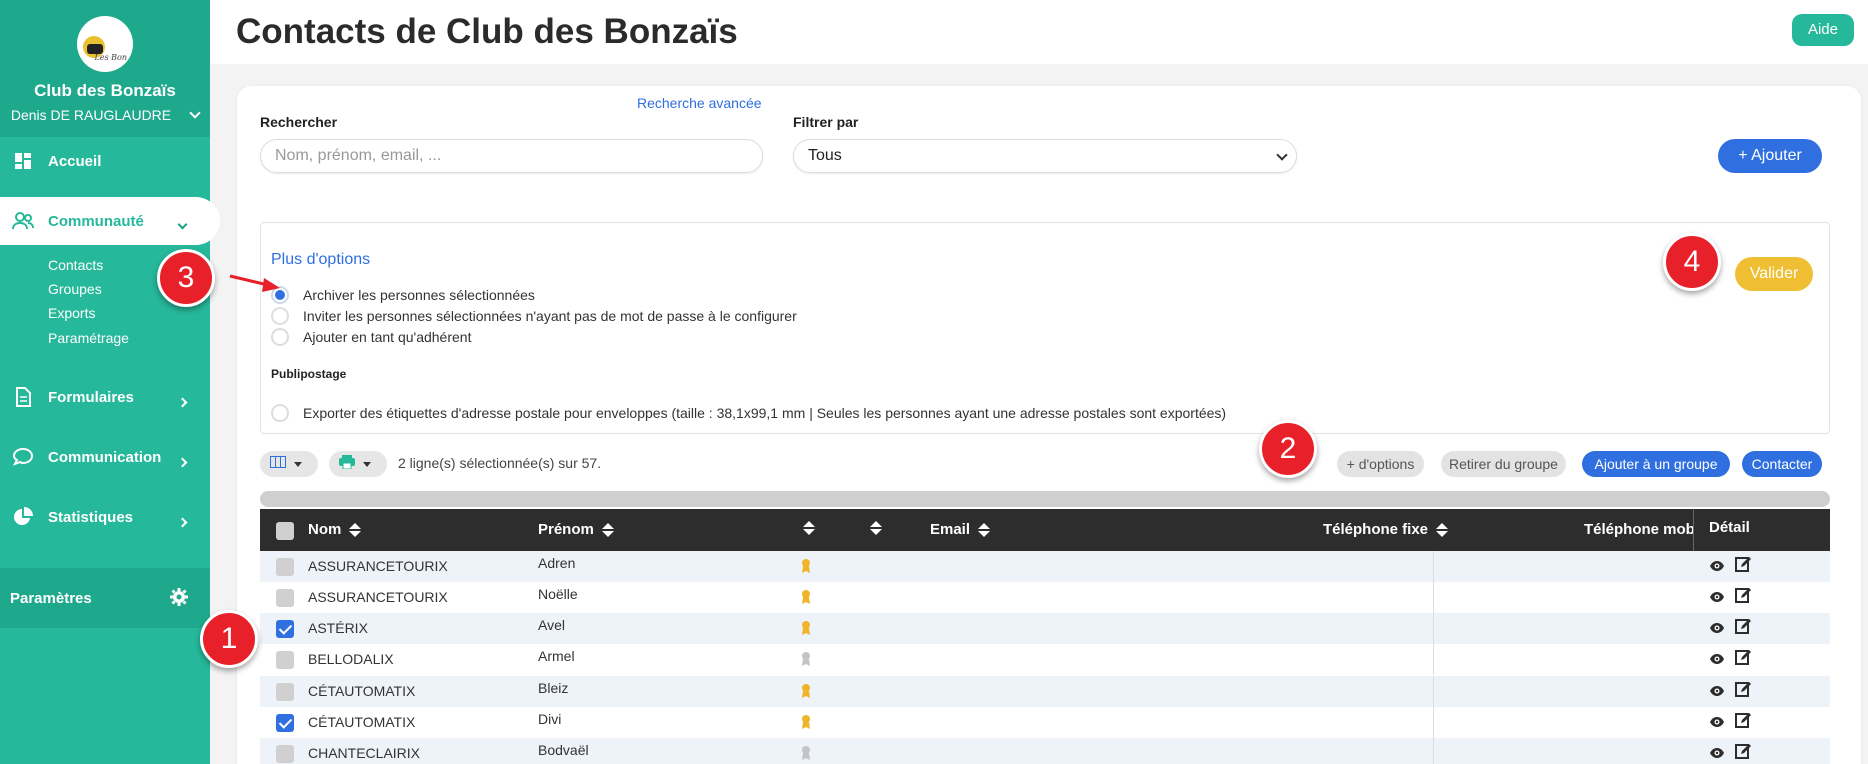 The height and width of the screenshot is (764, 1868). Describe the element at coordinates (91, 115) in the screenshot. I see `user-name: Denis DE RAUGLAUDRE` at that location.